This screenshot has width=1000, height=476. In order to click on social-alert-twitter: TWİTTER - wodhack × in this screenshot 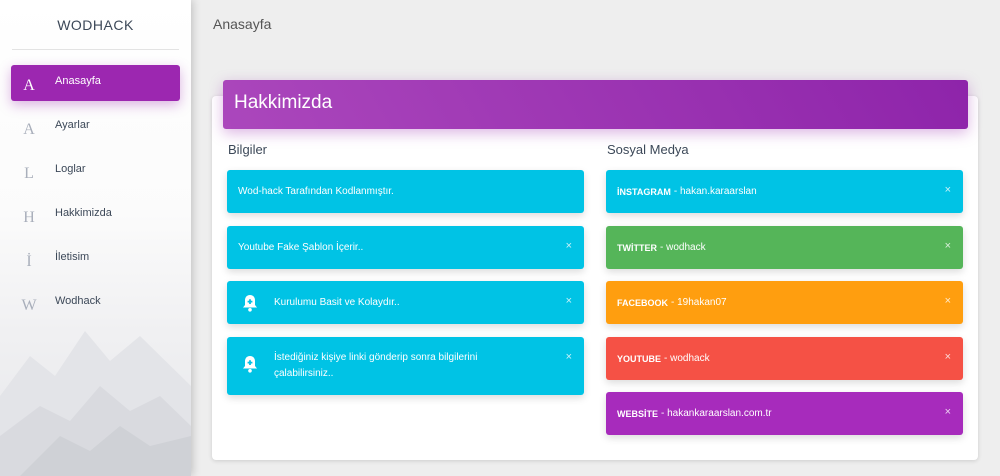, I will do `click(784, 247)`.